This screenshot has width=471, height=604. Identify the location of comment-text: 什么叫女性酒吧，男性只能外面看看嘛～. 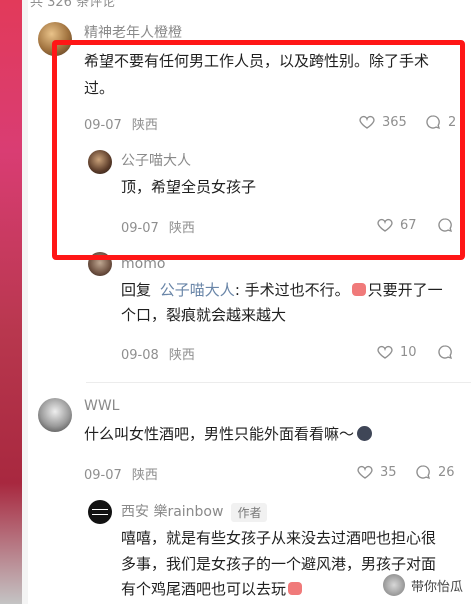
(219, 434).